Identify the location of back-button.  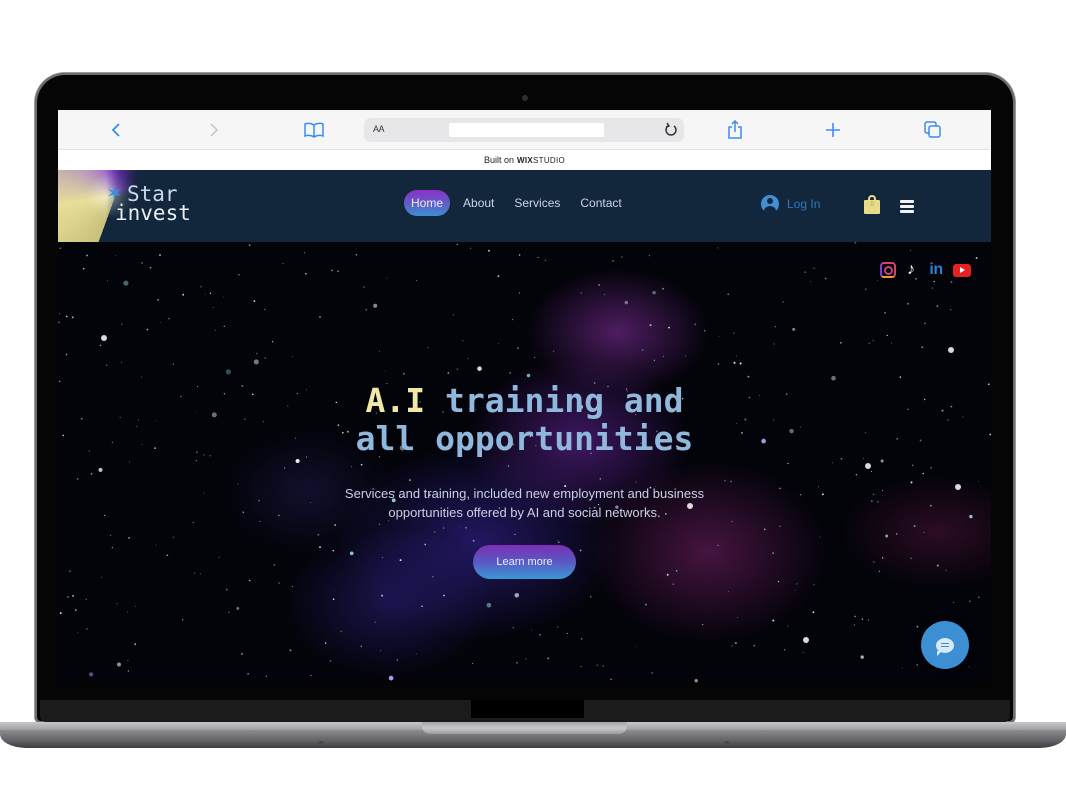
(116, 130).